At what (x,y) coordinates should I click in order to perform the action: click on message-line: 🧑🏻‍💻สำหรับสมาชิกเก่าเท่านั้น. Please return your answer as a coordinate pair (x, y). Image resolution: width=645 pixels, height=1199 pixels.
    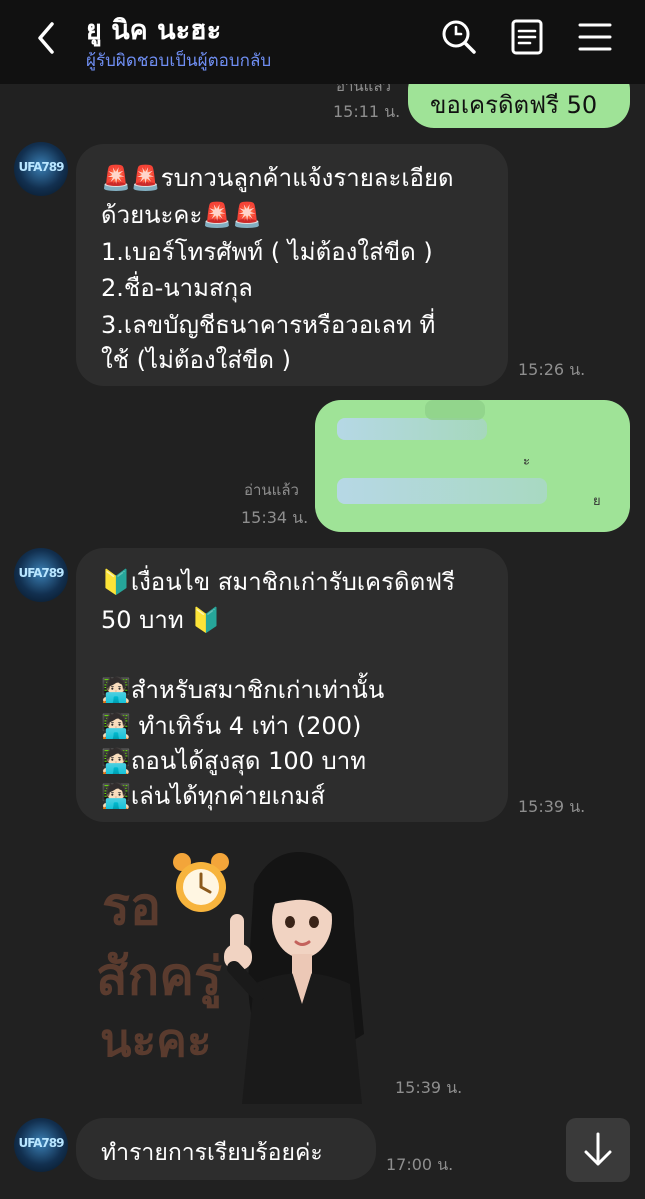
    Looking at the image, I should click on (243, 690).